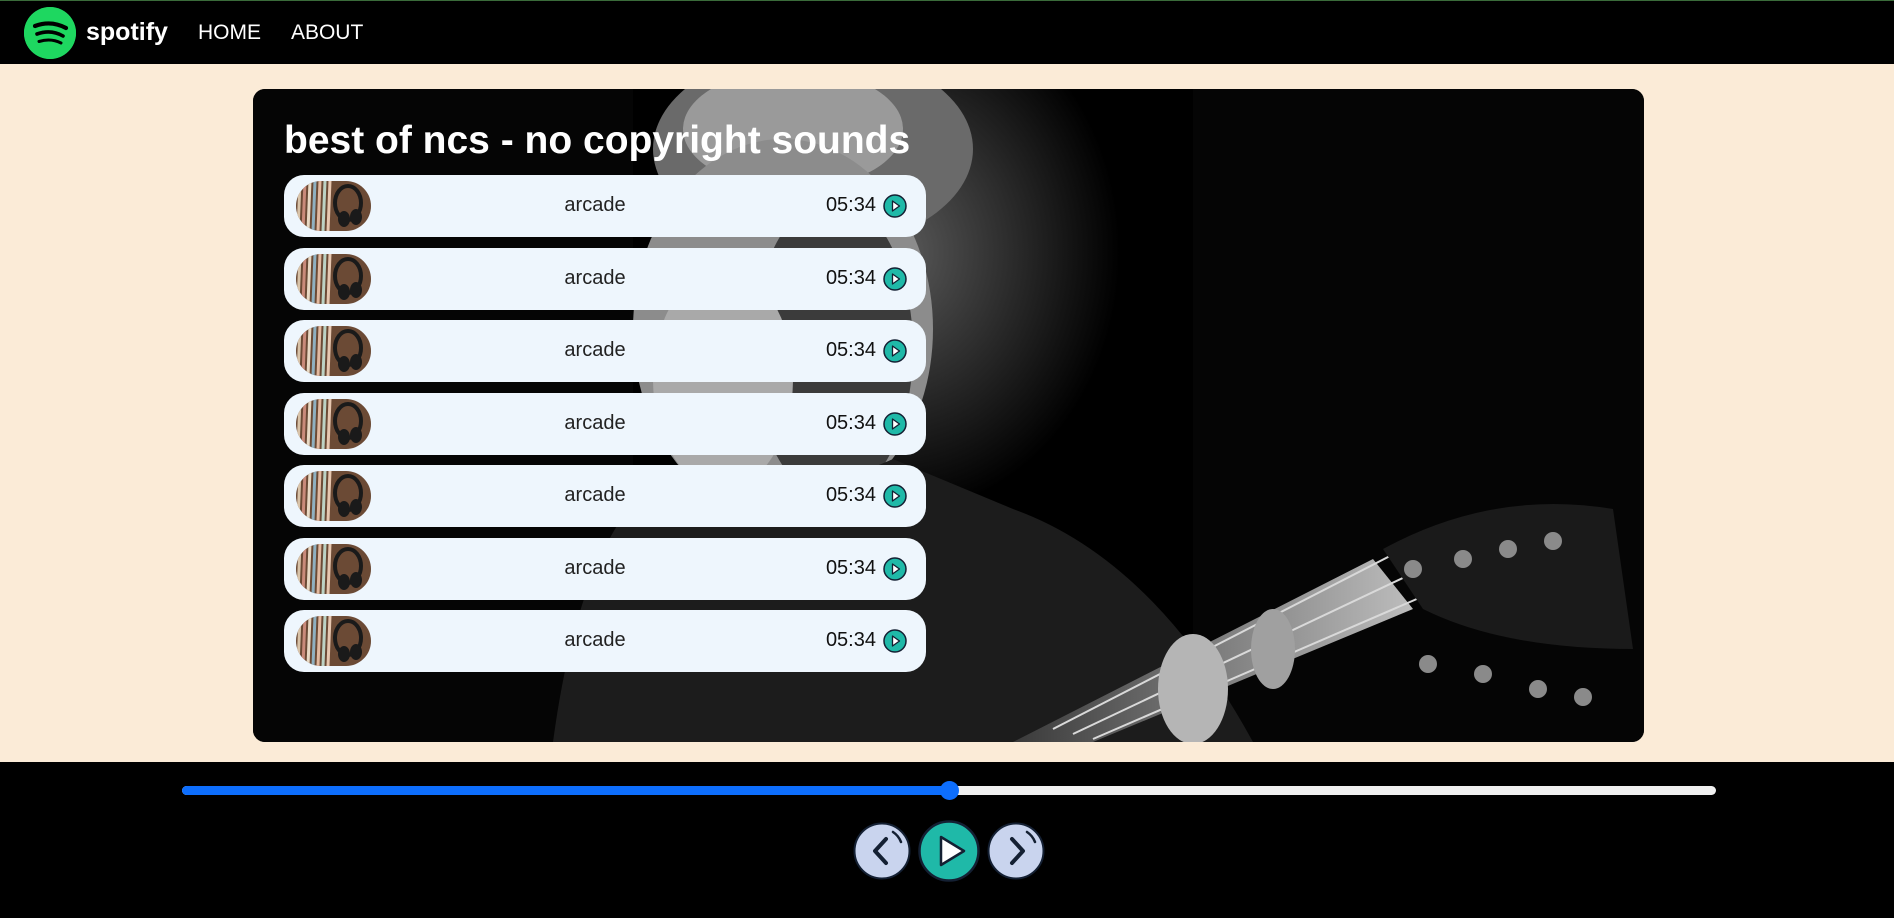 The height and width of the screenshot is (918, 1894). I want to click on navbar: spotify HOME ABOUT, so click(947, 32).